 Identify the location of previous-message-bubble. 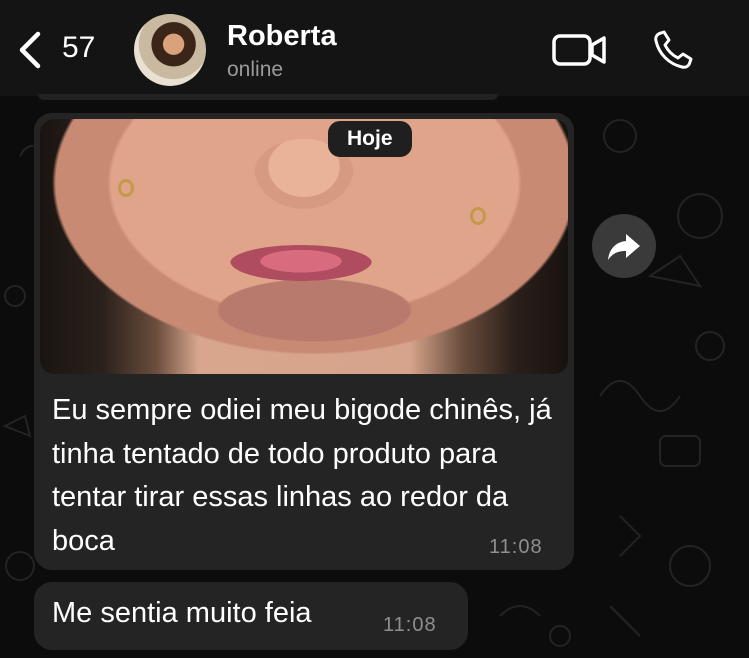
(268, 97).